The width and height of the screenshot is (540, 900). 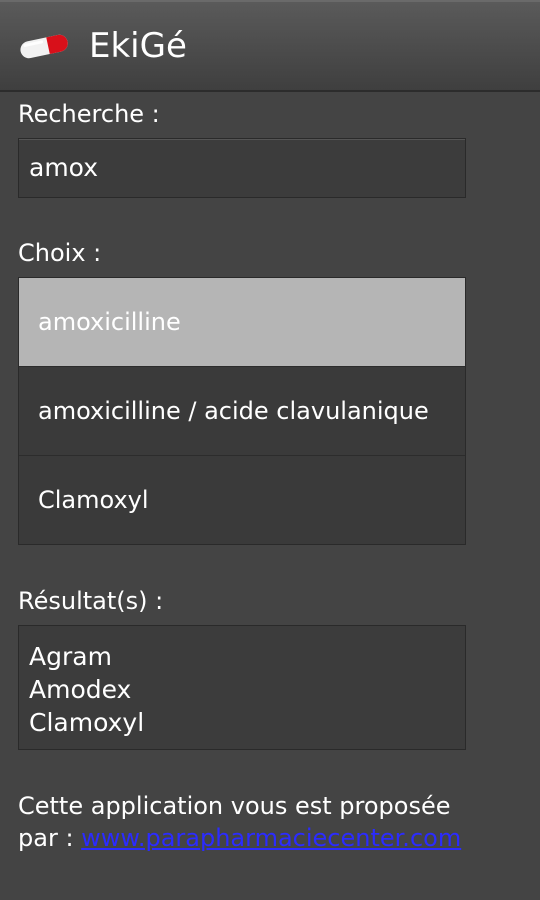 I want to click on result-item: Clamoxyl, so click(x=87, y=722).